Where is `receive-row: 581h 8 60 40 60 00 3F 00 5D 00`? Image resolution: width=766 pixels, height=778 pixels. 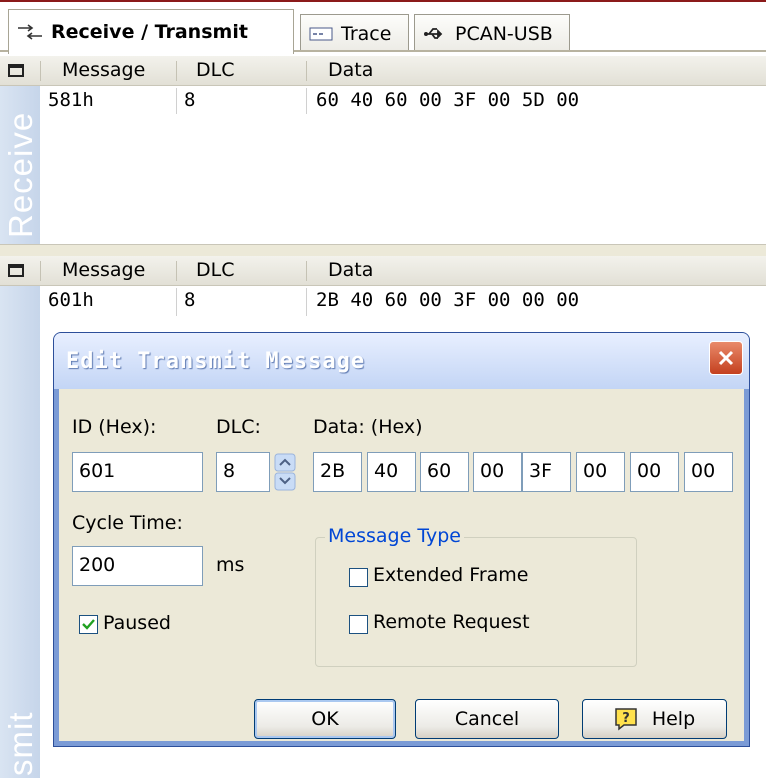 receive-row: 581h 8 60 40 60 00 3F 00 5D 00 is located at coordinates (403, 101).